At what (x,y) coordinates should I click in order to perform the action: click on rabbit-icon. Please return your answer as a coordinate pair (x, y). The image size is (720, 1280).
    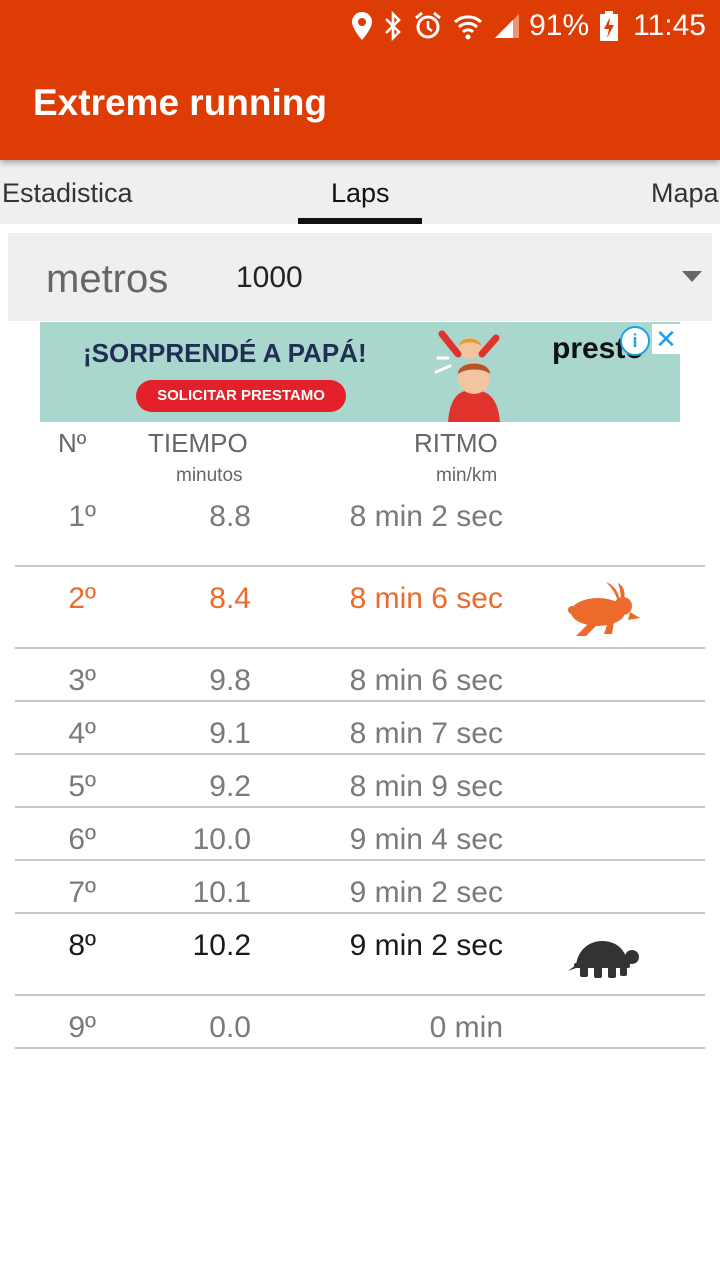
    Looking at the image, I should click on (604, 609).